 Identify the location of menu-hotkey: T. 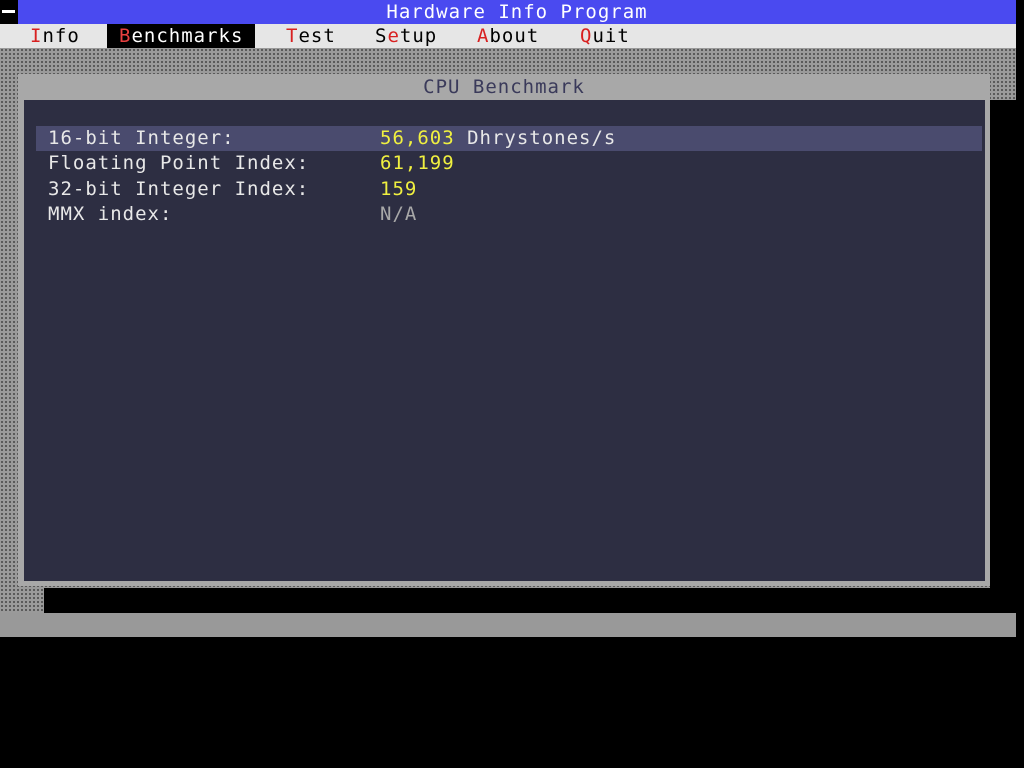
(292, 36).